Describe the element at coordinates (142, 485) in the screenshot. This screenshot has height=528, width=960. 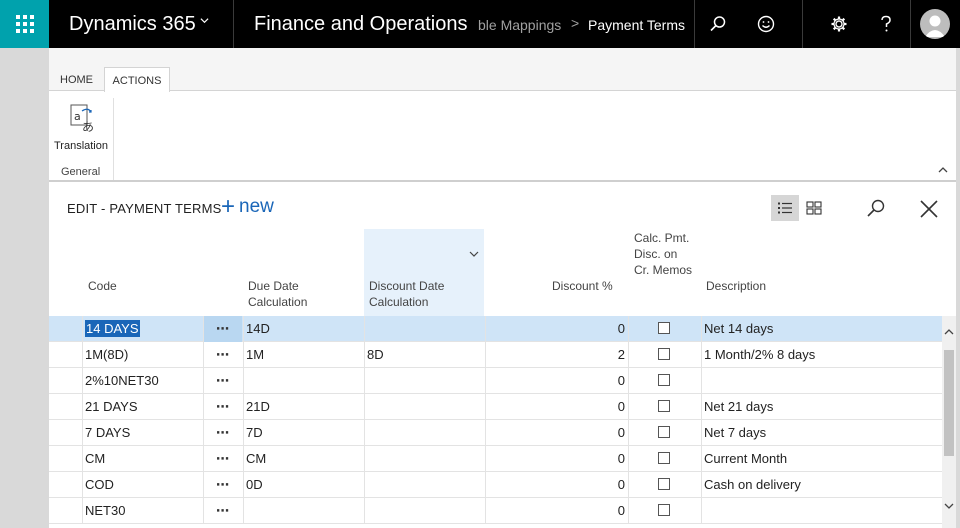
I see `code-cell: COD` at that location.